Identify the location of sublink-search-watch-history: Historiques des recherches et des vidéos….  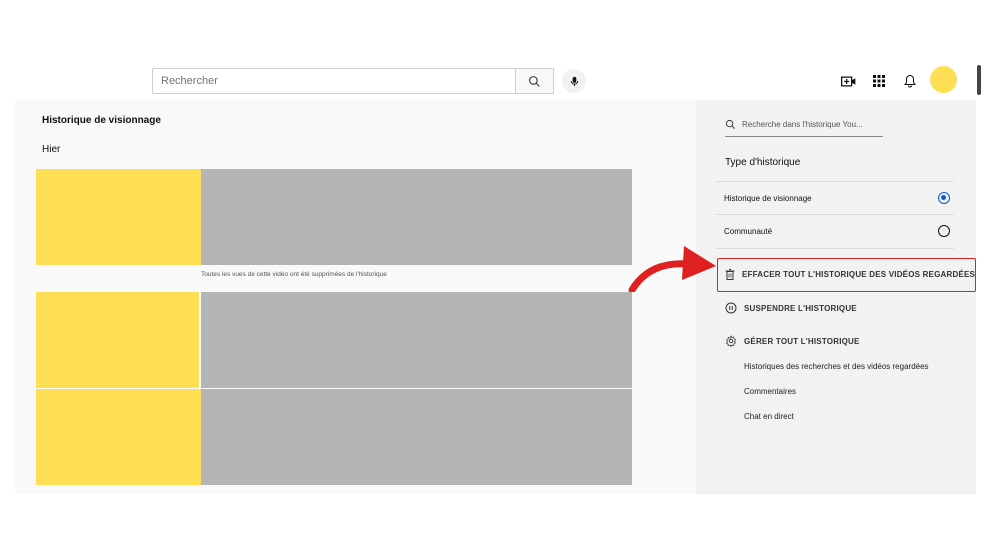
(836, 366).